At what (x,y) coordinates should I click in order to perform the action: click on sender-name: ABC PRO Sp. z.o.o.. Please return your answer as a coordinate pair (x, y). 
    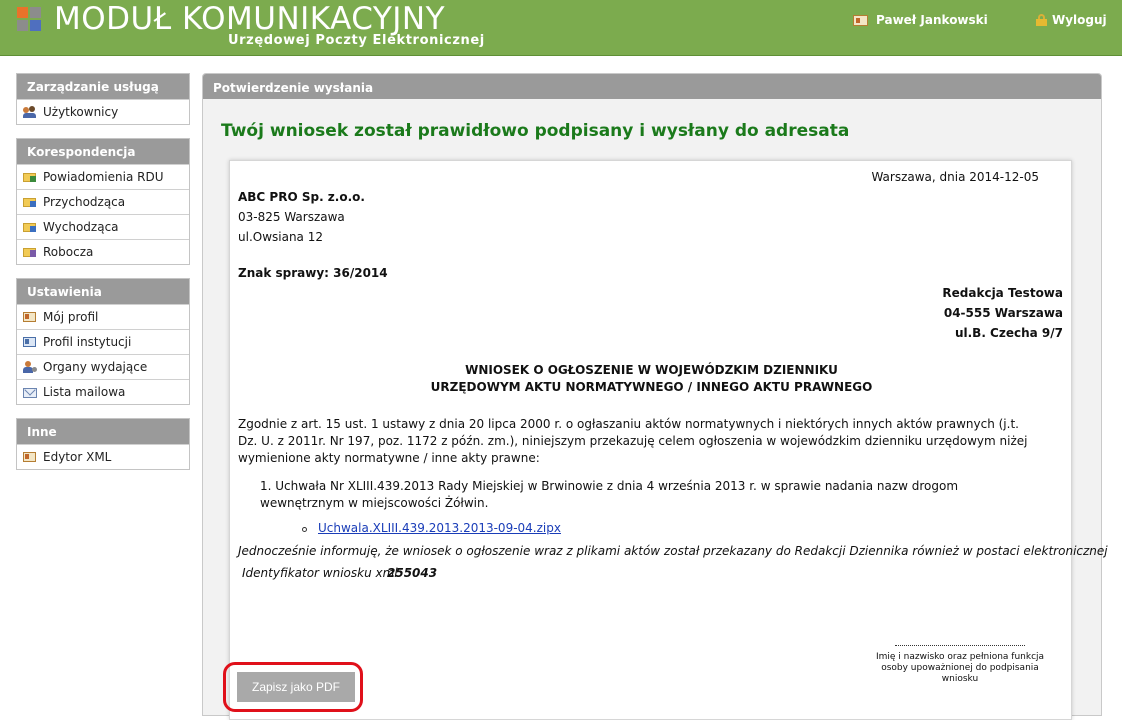
    Looking at the image, I should click on (301, 197).